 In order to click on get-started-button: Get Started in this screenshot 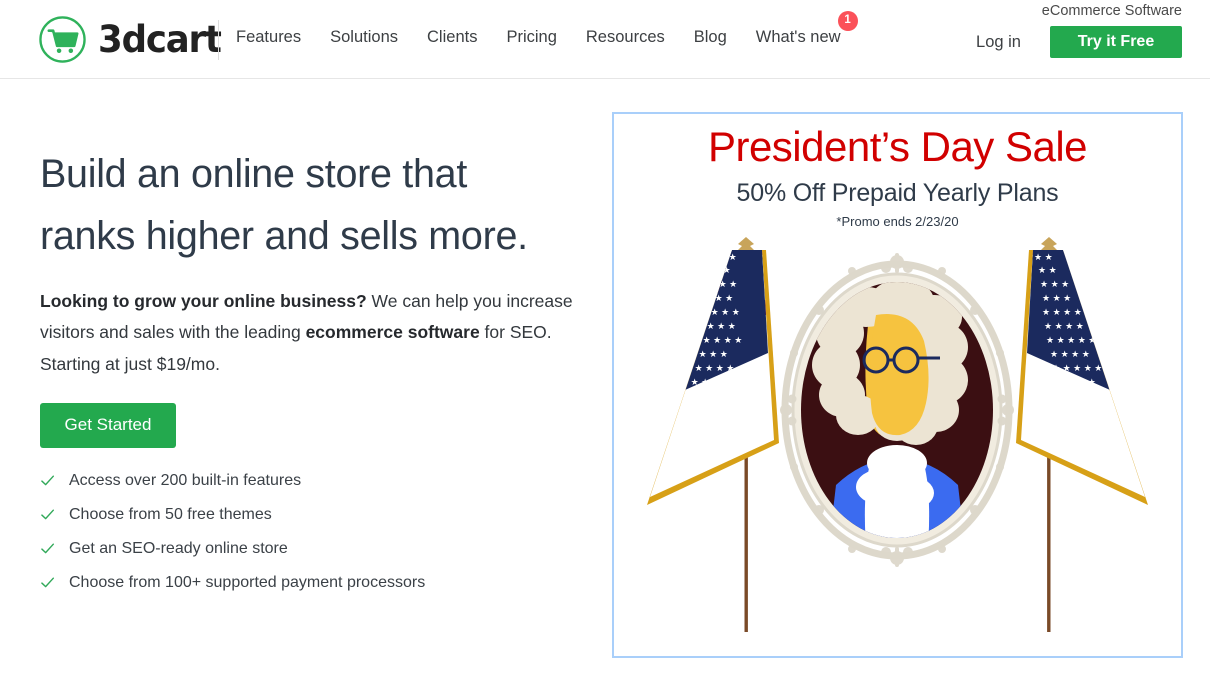, I will do `click(108, 425)`.